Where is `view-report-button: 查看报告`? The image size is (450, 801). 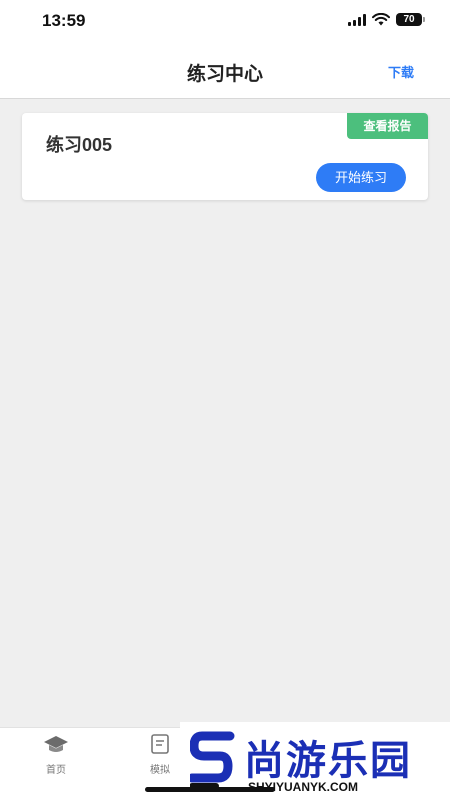
view-report-button: 查看报告 is located at coordinates (387, 126).